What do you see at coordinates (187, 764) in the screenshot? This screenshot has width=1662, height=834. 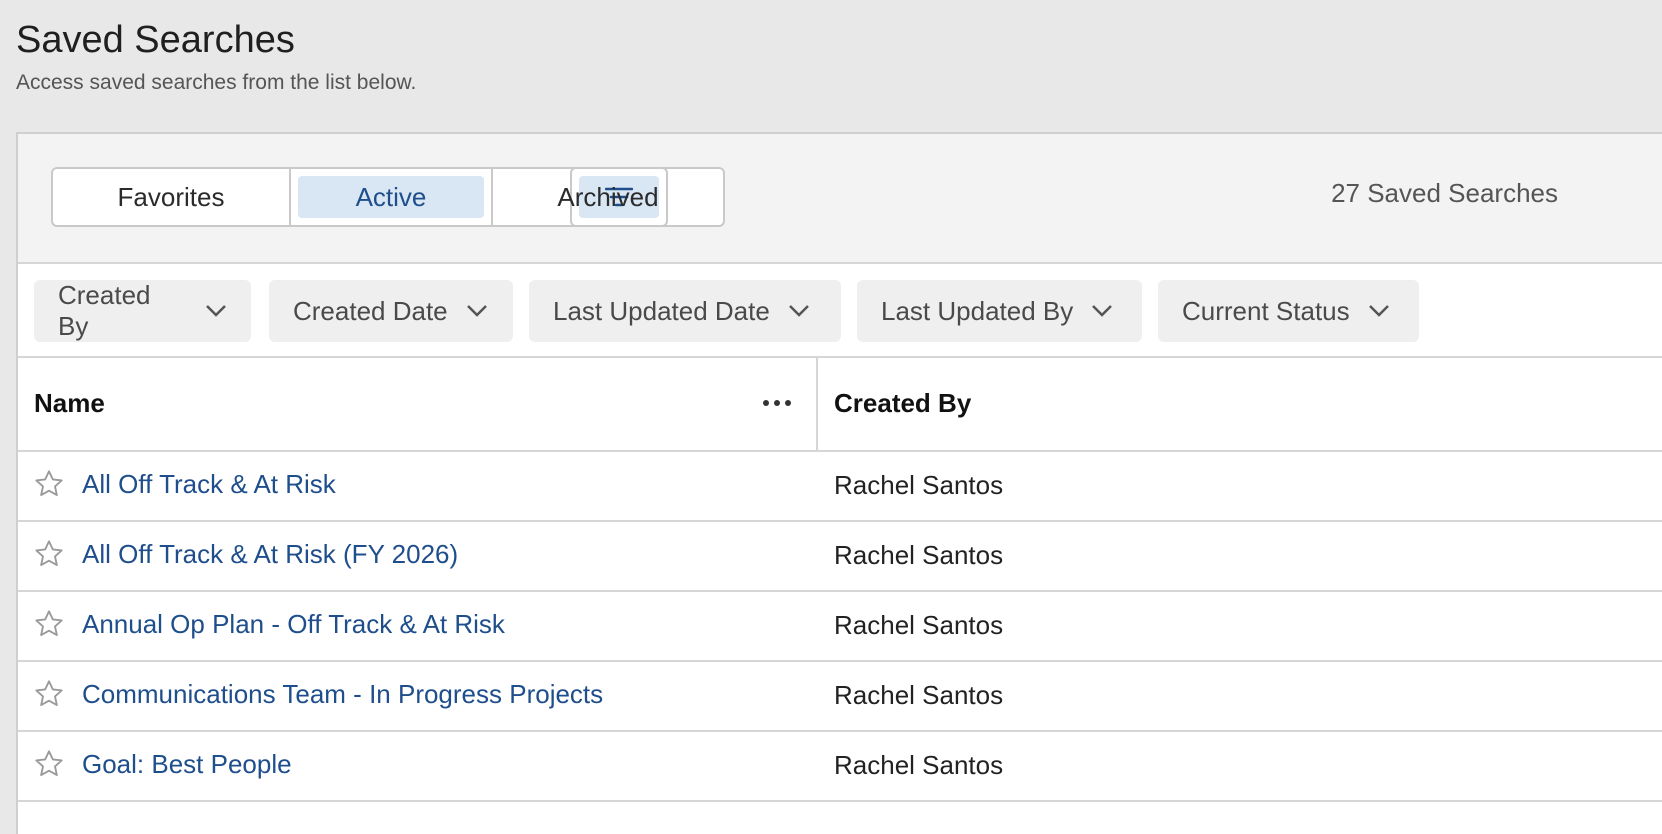 I see `saved-search-link: Goal: Best People` at bounding box center [187, 764].